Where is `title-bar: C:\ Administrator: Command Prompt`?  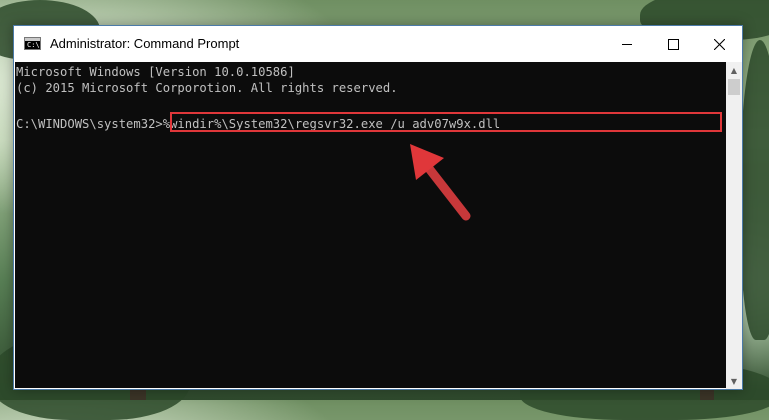 title-bar: C:\ Administrator: Command Prompt is located at coordinates (378, 44).